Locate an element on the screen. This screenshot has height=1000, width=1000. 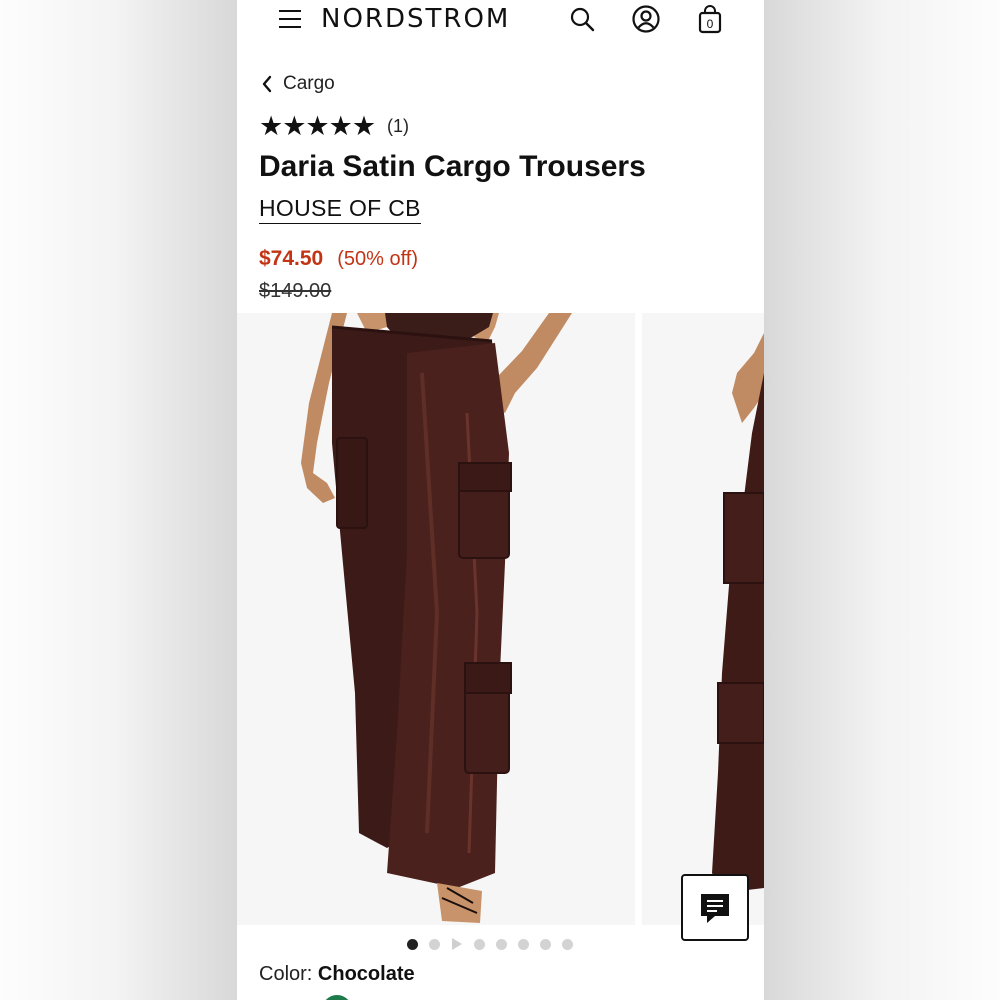
sale-price: $74.50 is located at coordinates (291, 258).